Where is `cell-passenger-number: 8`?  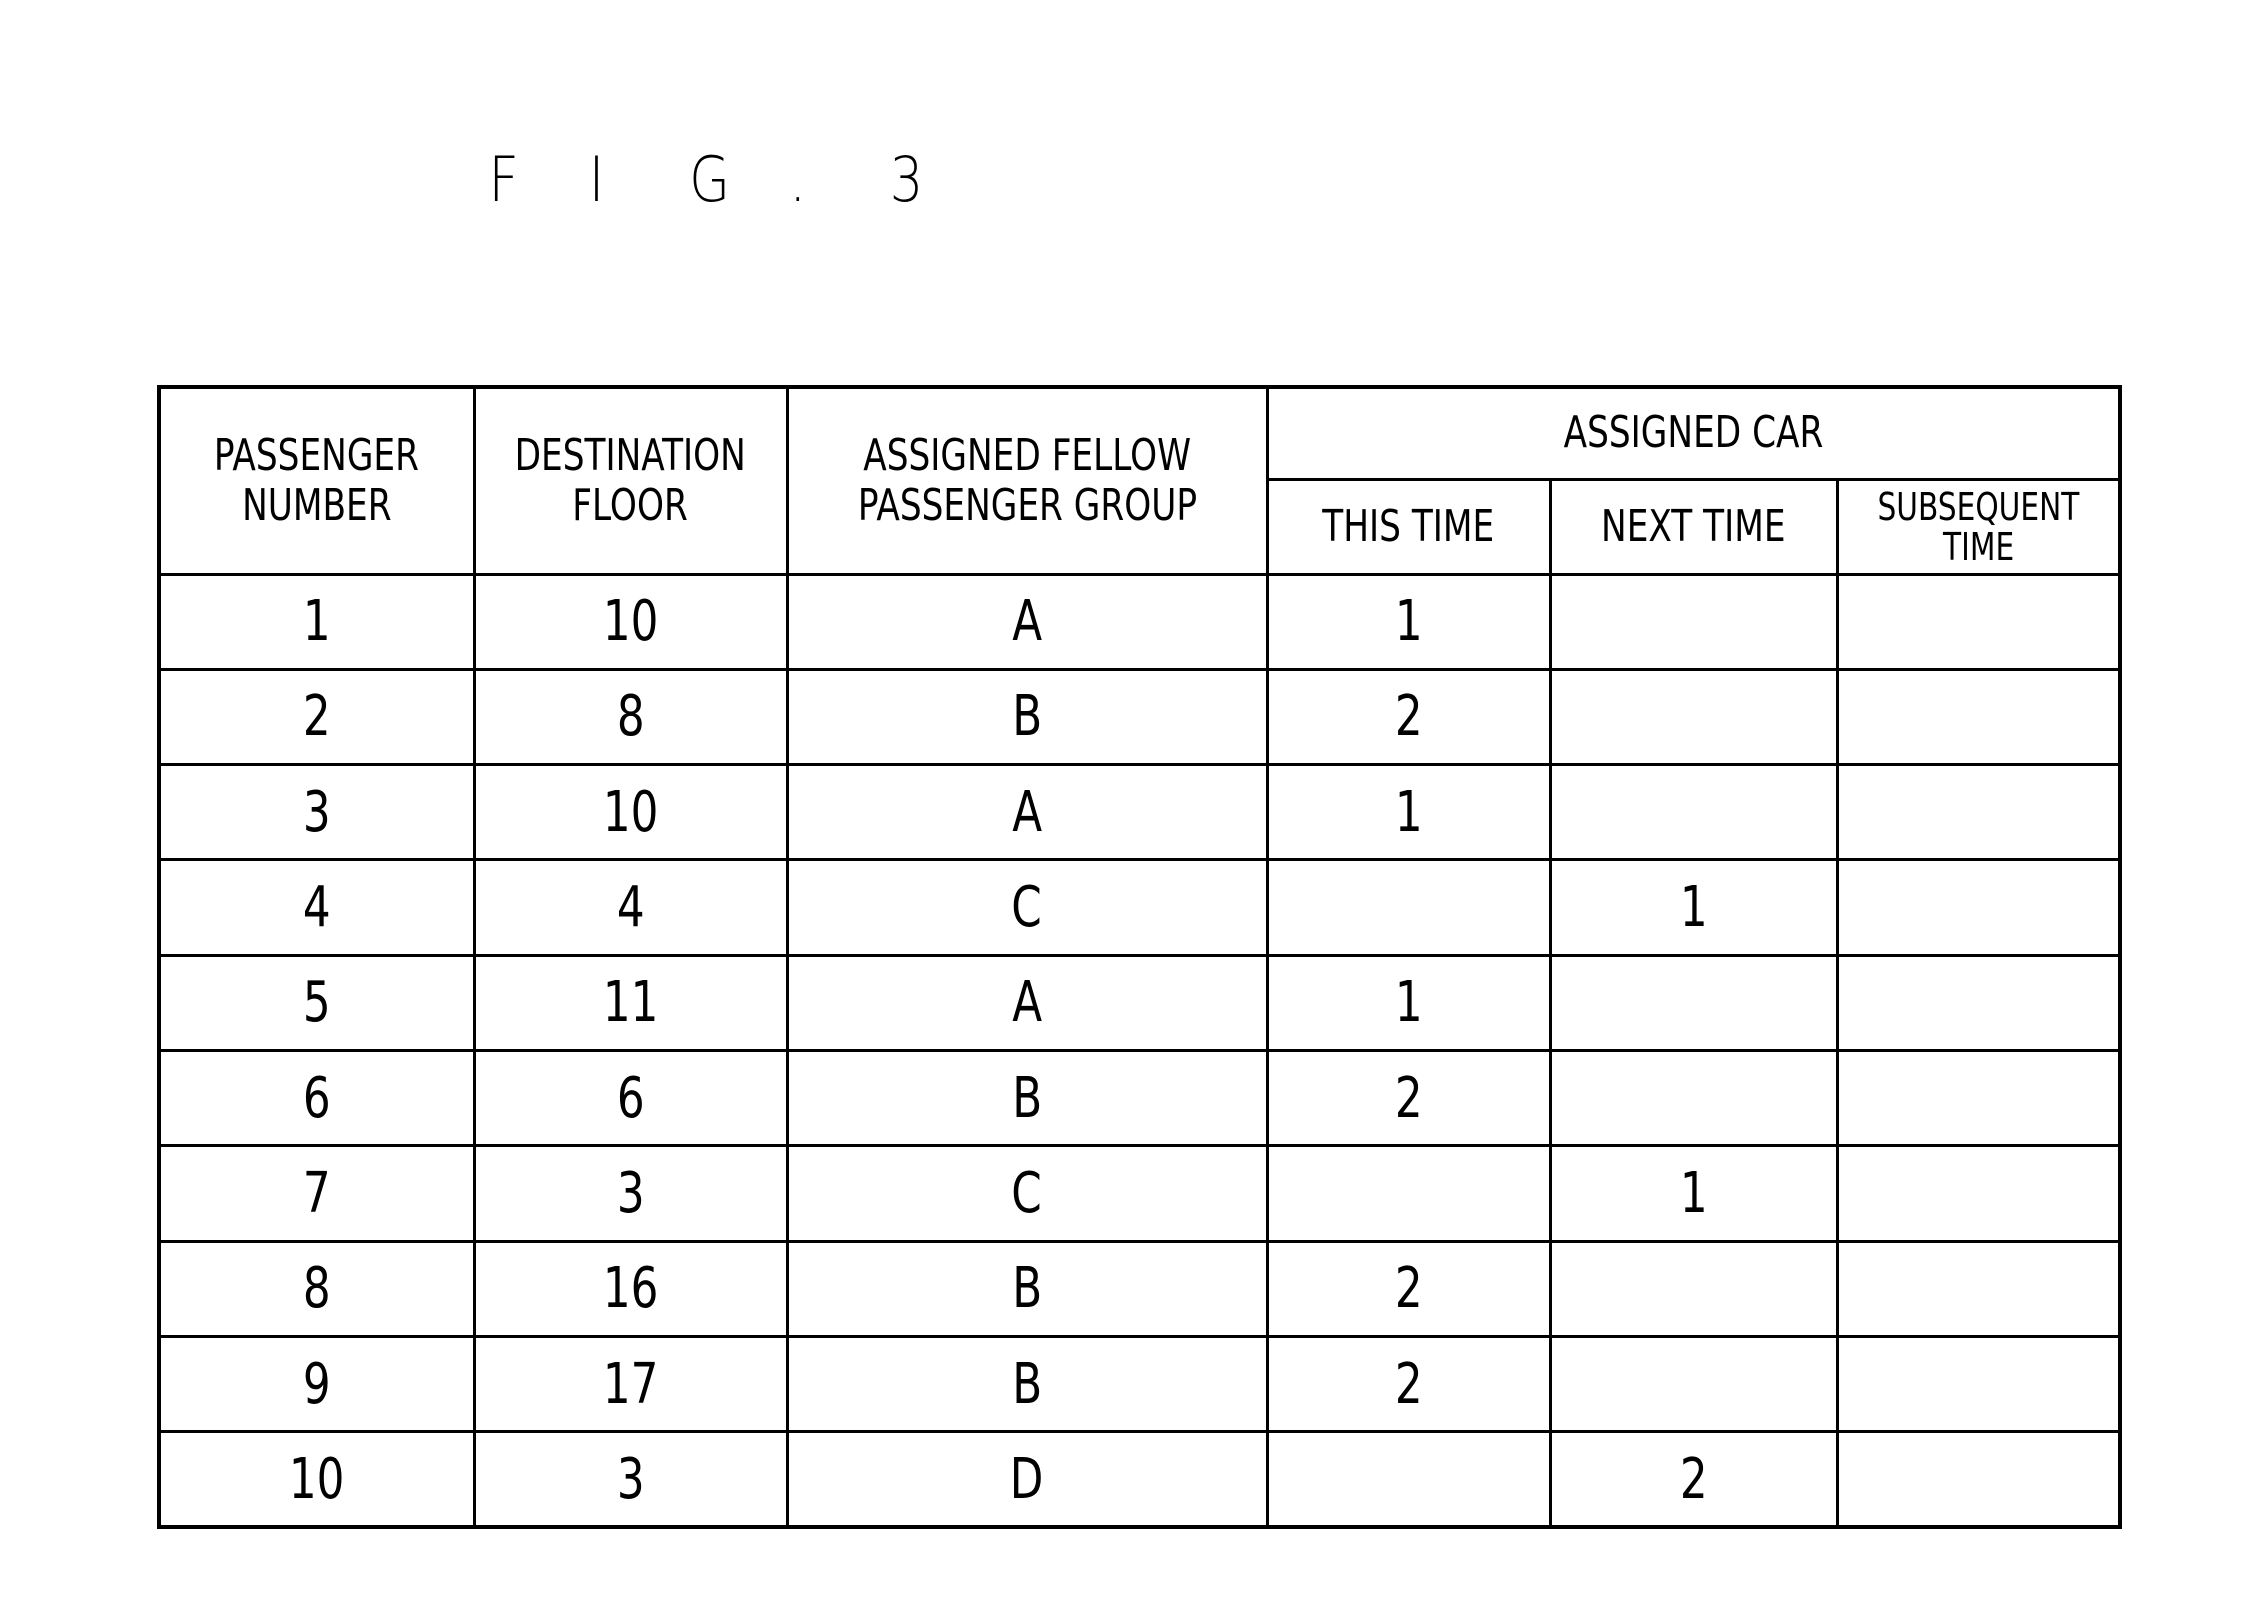
cell-passenger-number: 8 is located at coordinates (316, 1288).